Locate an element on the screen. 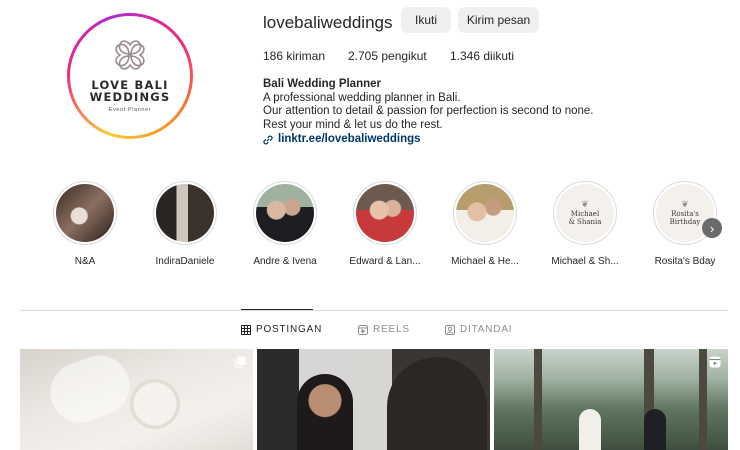 The height and width of the screenshot is (450, 740). bio-line: Rest your mind & let us do the rest. is located at coordinates (353, 124).